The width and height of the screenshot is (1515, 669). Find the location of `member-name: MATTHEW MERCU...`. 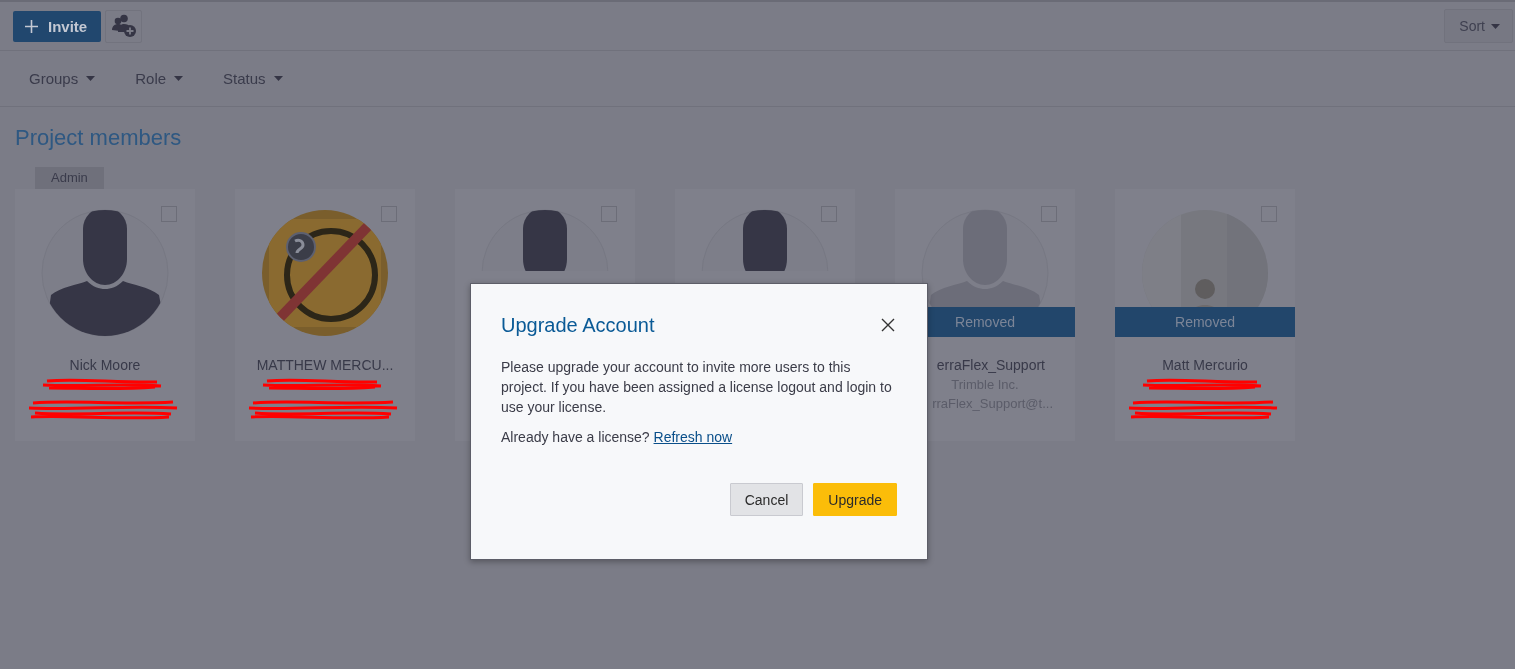

member-name: MATTHEW MERCU... is located at coordinates (325, 365).